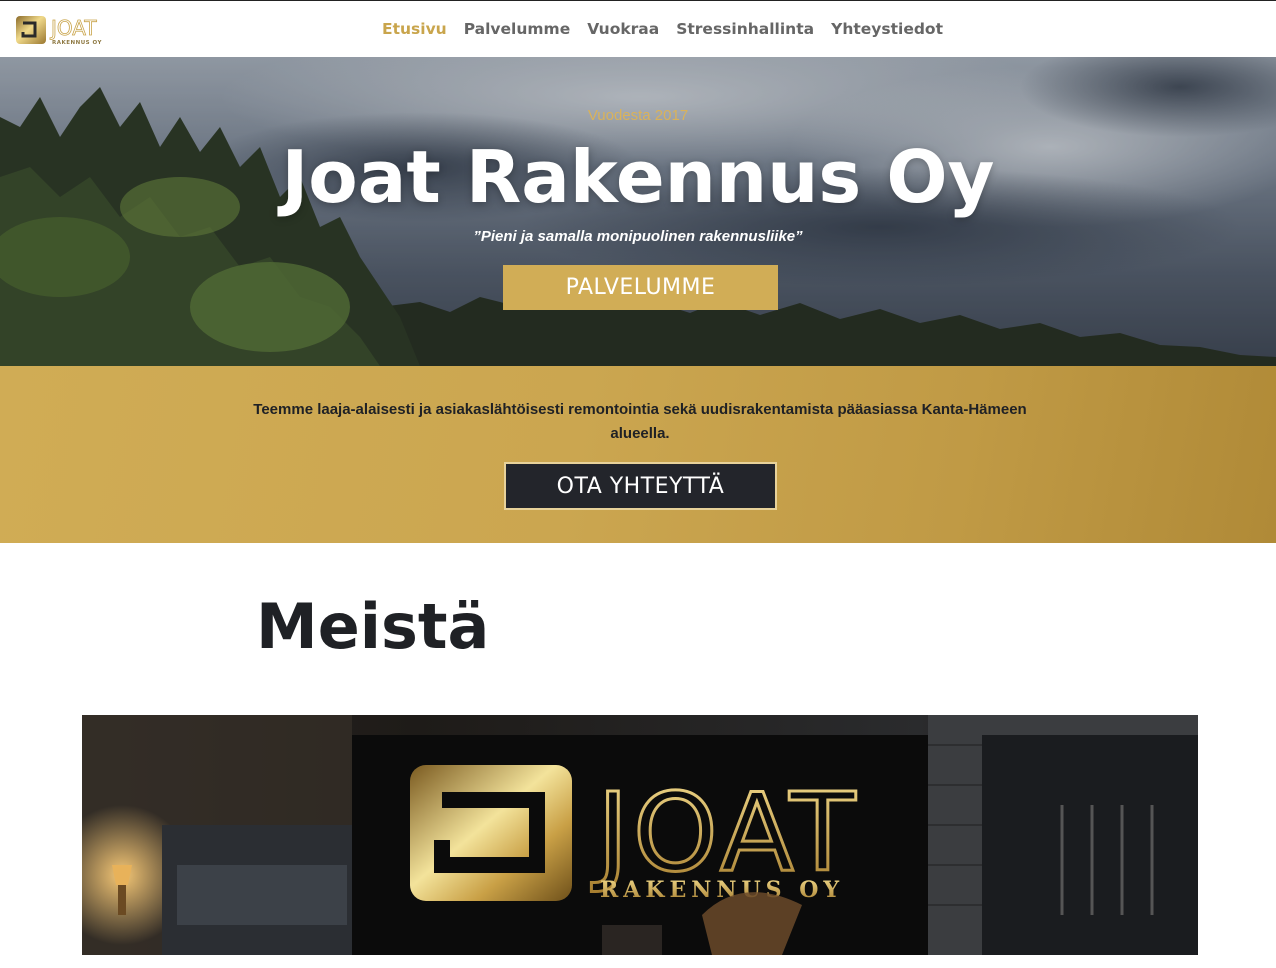 This screenshot has width=1276, height=968. I want to click on contact-button: OTA YHTEYTTÄ, so click(640, 486).